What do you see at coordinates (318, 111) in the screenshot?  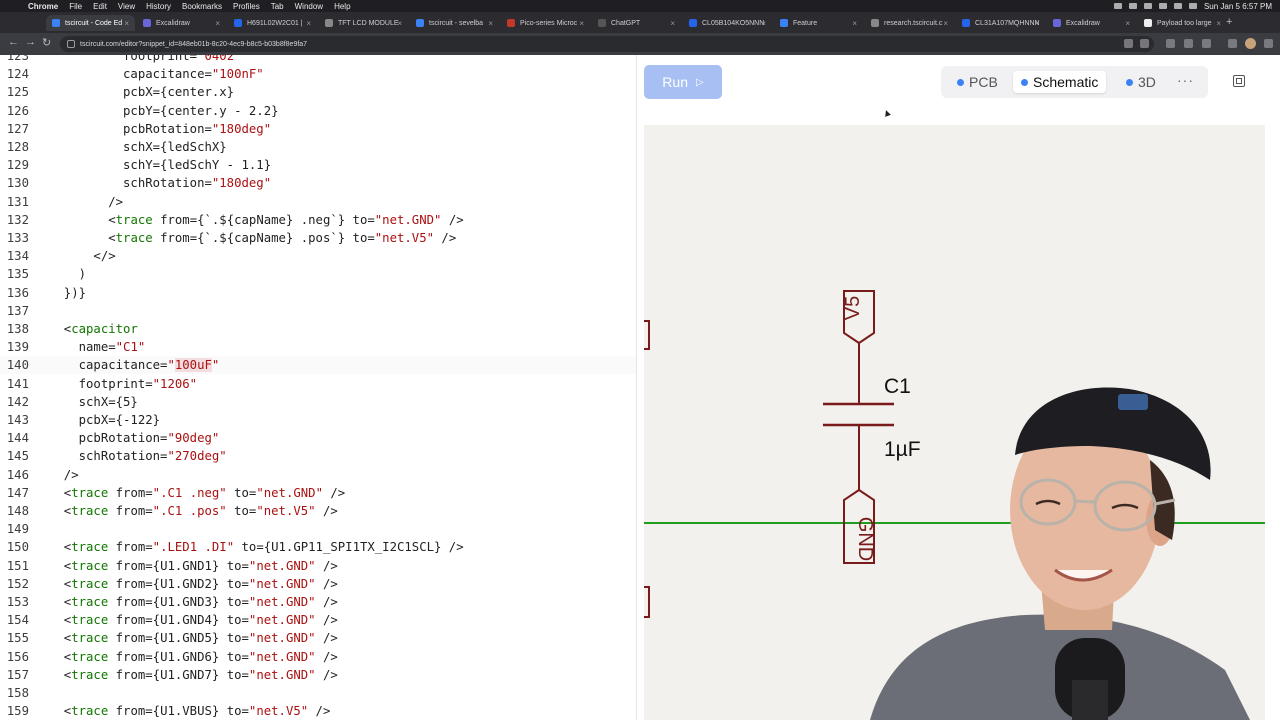 I see `code-line: 126 pcbY={center.y - 2.2}` at bounding box center [318, 111].